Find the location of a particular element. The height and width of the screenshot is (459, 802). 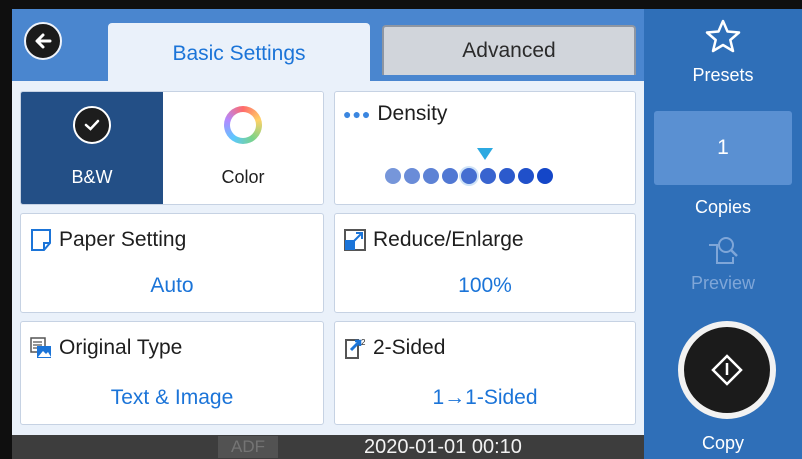

color-wheel-icon is located at coordinates (243, 125).